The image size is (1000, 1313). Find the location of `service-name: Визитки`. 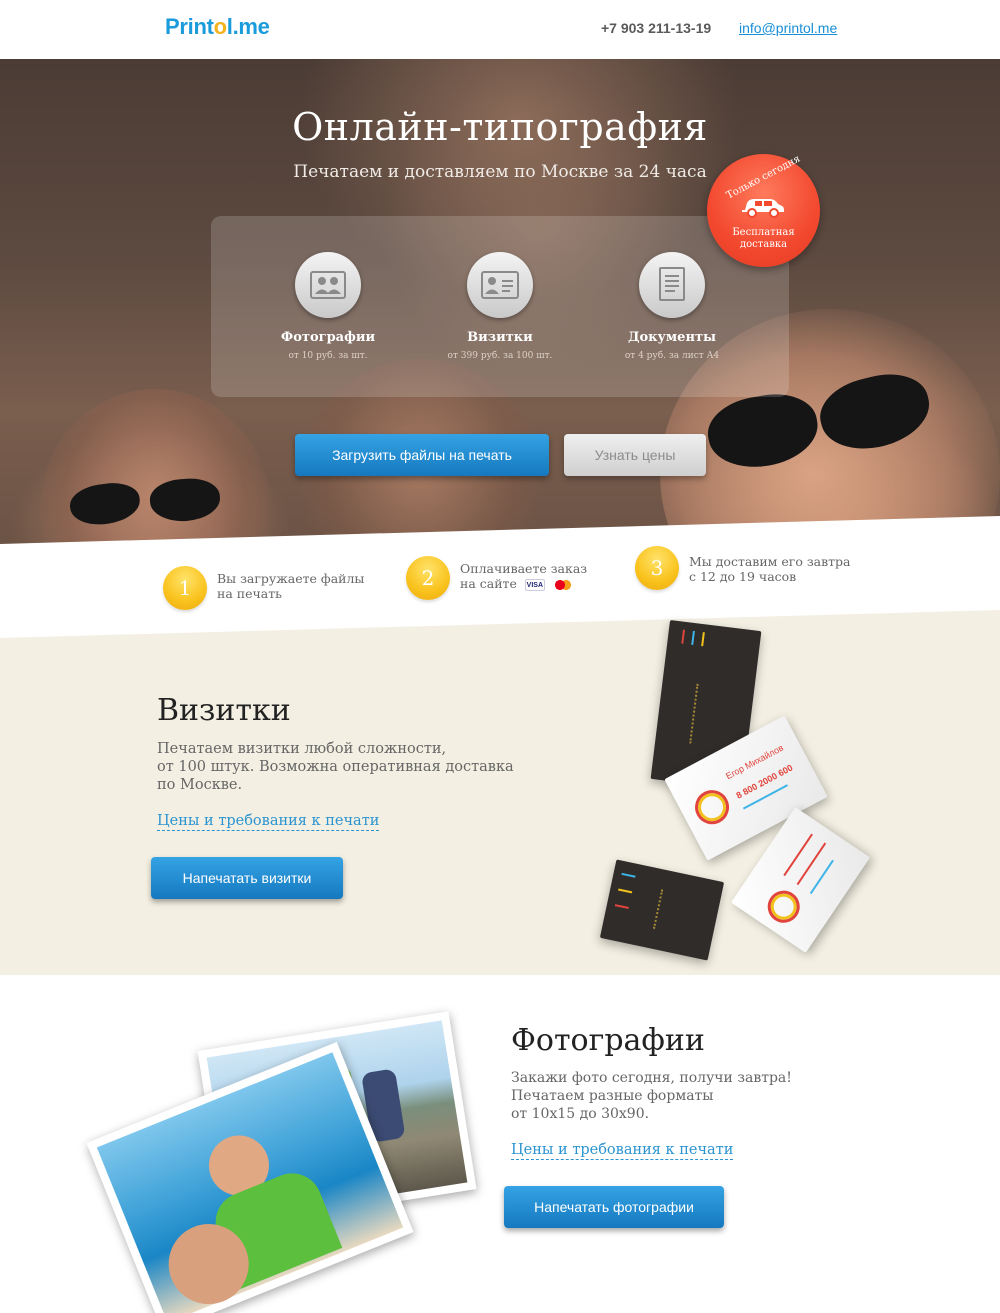

service-name: Визитки is located at coordinates (500, 337).